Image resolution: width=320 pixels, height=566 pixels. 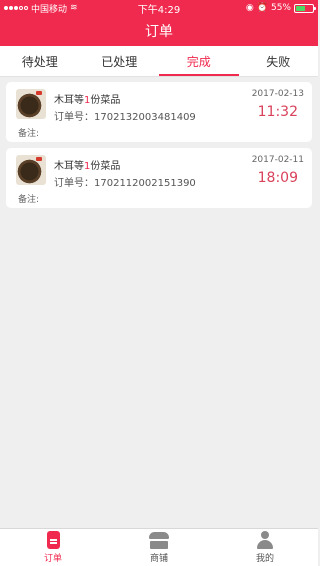 I want to click on order-date: 2017-02-11, so click(x=277, y=160).